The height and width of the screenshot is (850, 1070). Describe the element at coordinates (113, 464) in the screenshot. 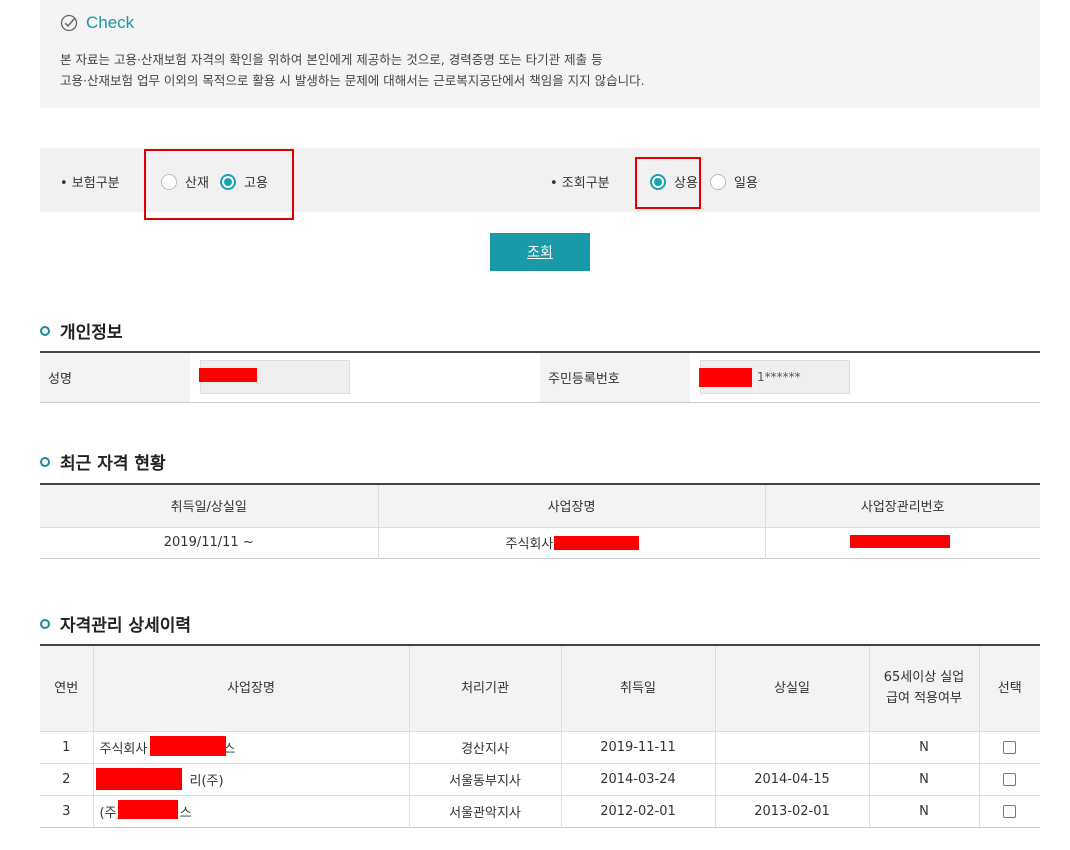

I see `section-title-status-text: 최근 자격 현황` at that location.